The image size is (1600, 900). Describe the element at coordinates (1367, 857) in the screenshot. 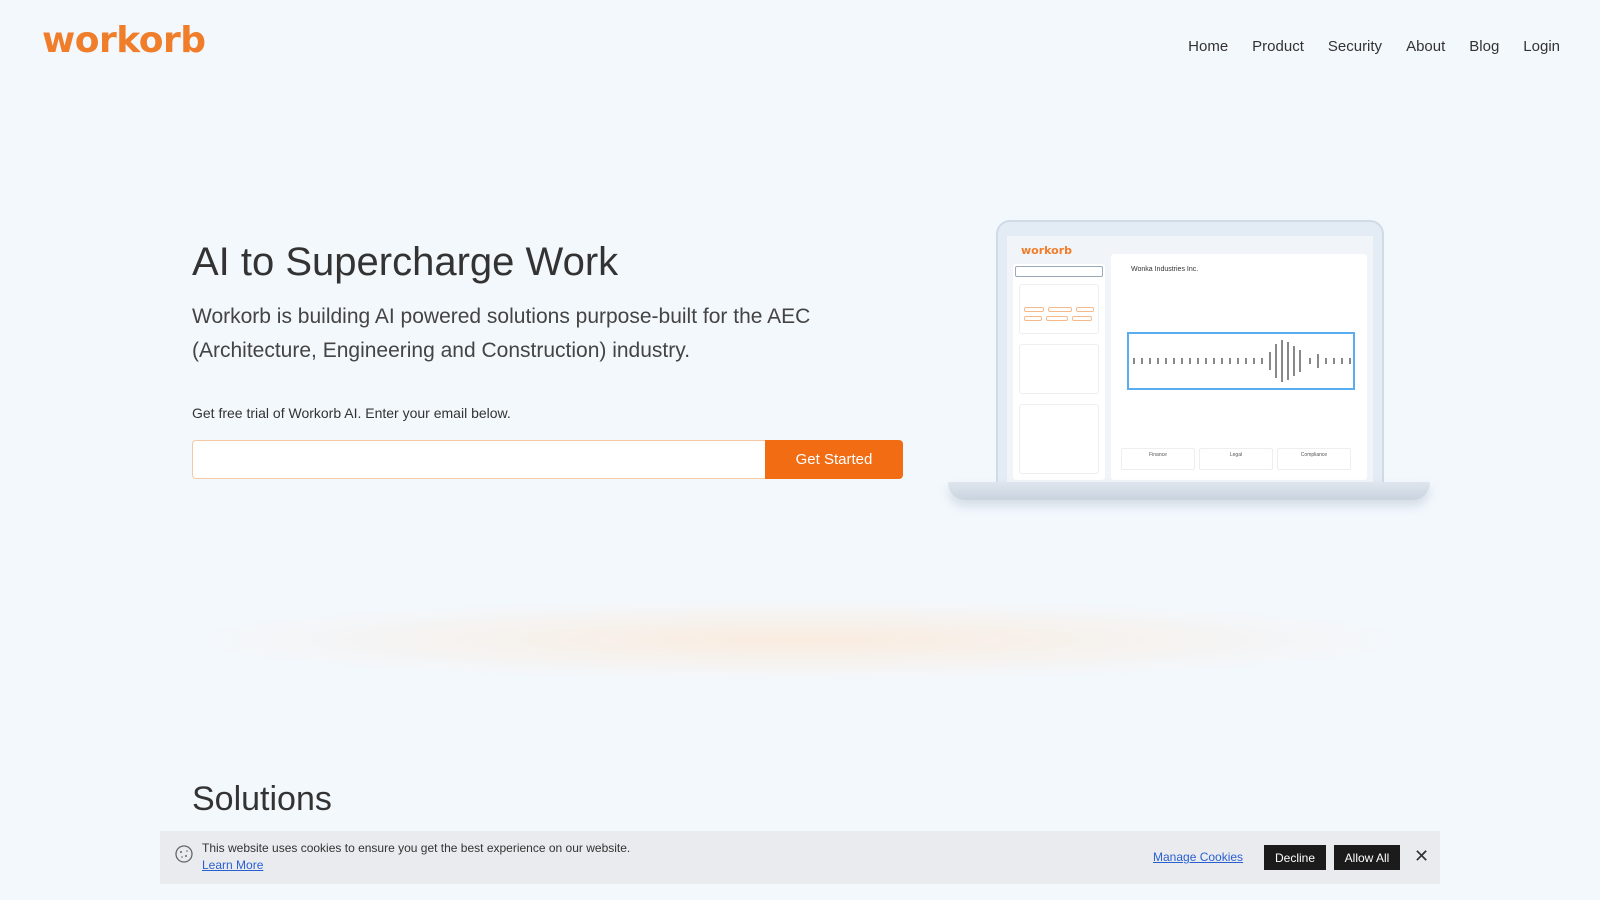

I see `allow-all-button: Allow All` at that location.